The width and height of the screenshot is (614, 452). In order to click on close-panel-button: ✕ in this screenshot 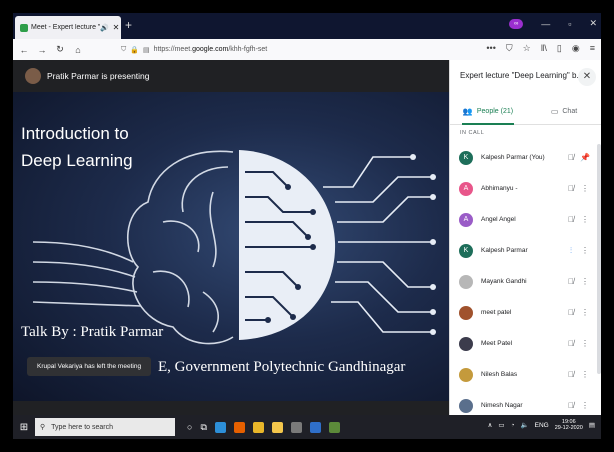, I will do `click(587, 77)`.